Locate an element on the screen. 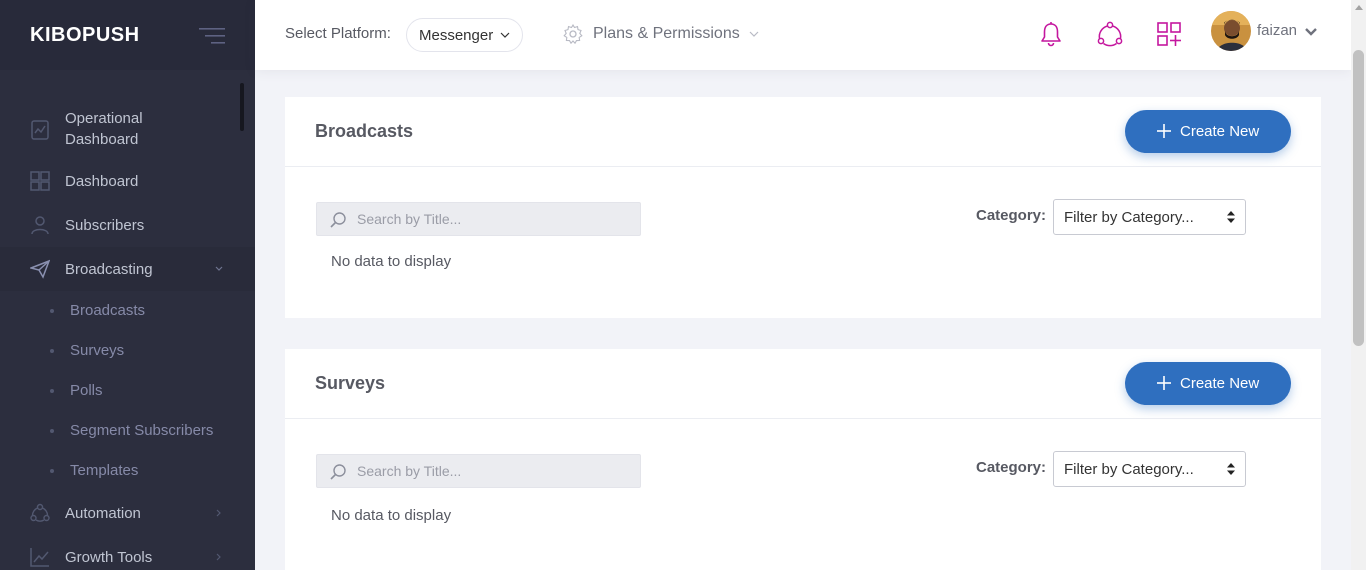 The width and height of the screenshot is (1366, 570). portlet-header: Surveys Create New is located at coordinates (803, 384).